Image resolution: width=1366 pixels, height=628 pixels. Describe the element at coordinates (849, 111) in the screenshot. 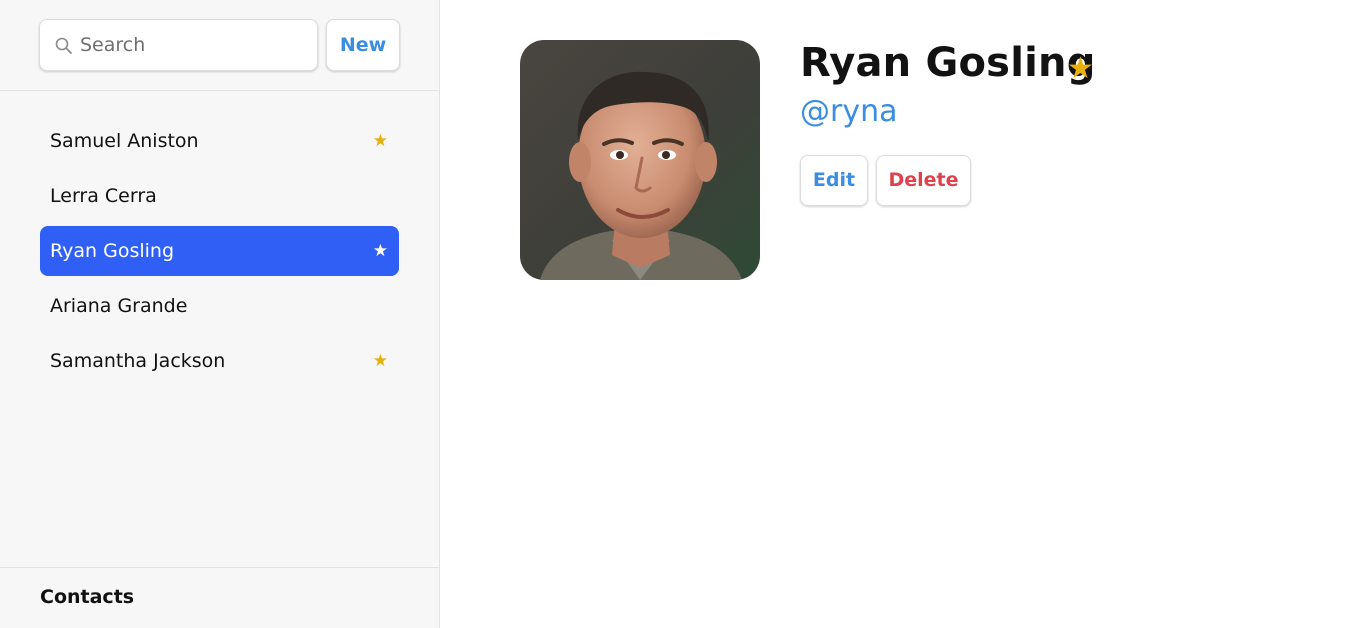

I see `contact-handle: @ryna` at that location.